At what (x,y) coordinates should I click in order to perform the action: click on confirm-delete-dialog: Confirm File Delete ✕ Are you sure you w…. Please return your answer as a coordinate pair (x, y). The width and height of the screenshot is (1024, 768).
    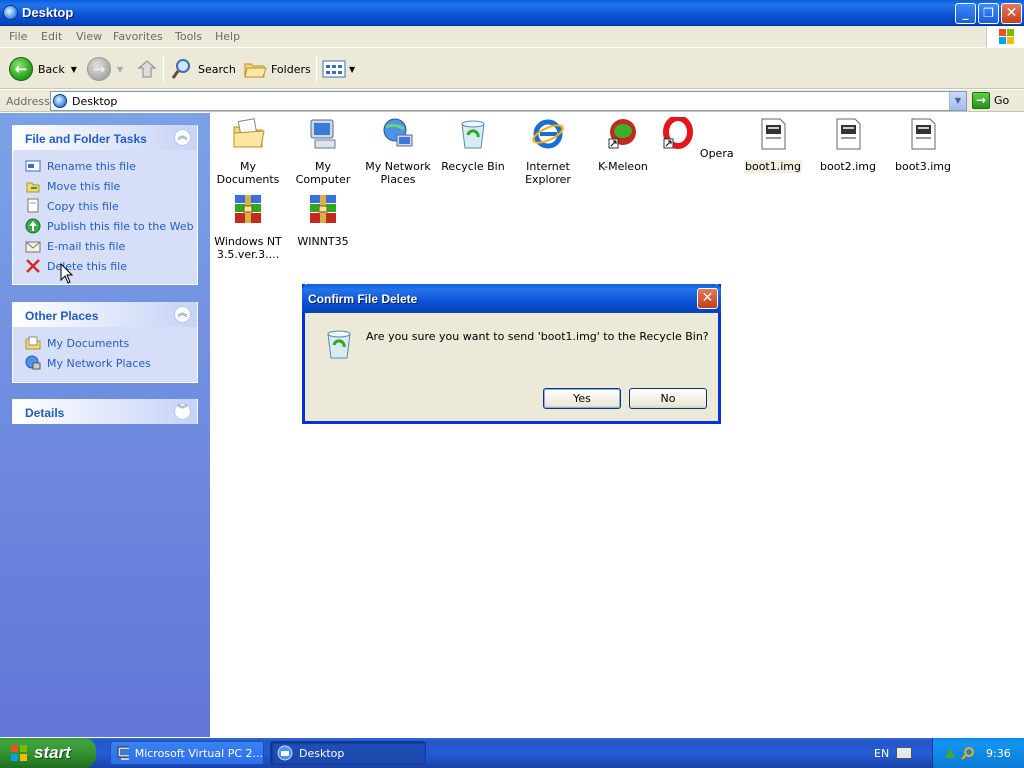
    Looking at the image, I should click on (511, 354).